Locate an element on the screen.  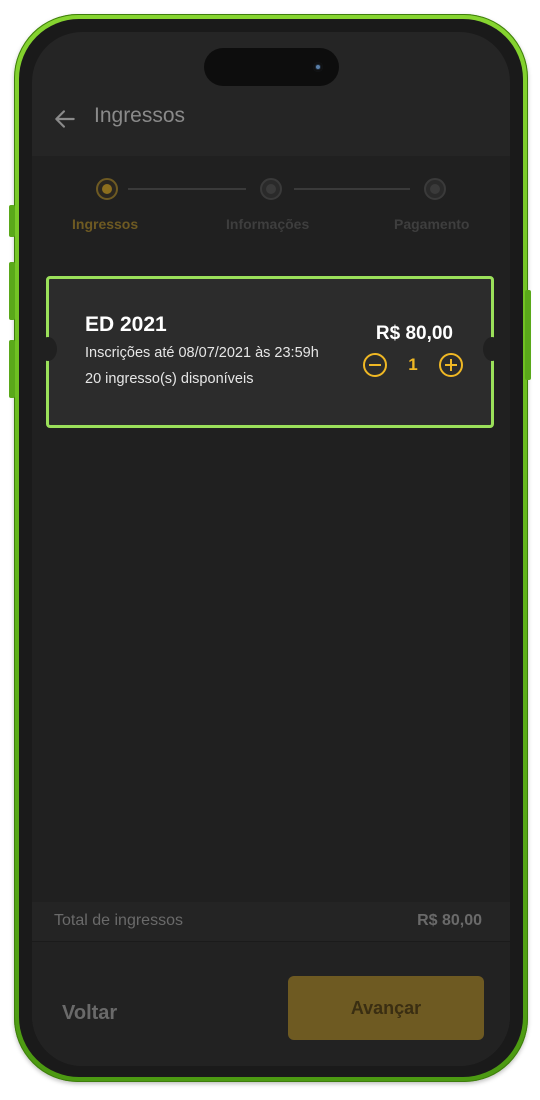
back-button: Voltar is located at coordinates (117, 1013).